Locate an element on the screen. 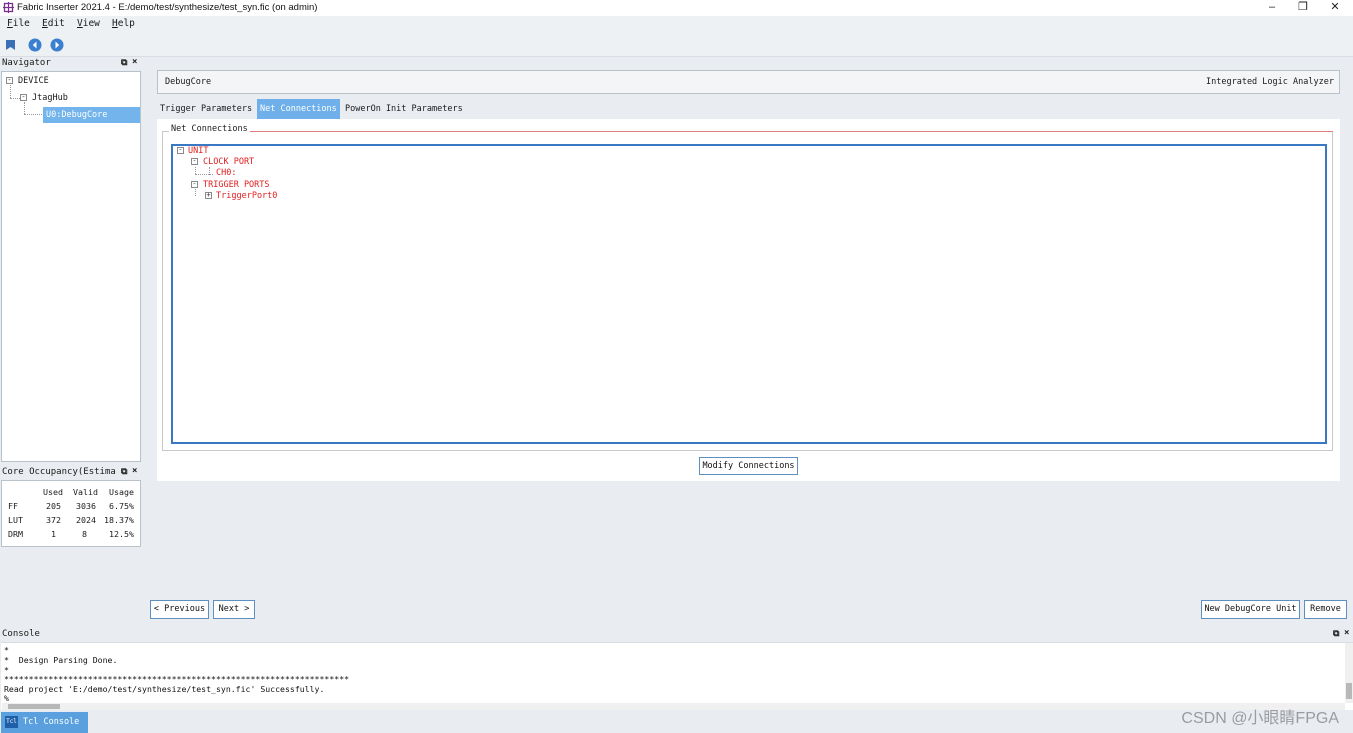 The width and height of the screenshot is (1353, 733). occupancy-float-icon: ⧉ is located at coordinates (124, 472).